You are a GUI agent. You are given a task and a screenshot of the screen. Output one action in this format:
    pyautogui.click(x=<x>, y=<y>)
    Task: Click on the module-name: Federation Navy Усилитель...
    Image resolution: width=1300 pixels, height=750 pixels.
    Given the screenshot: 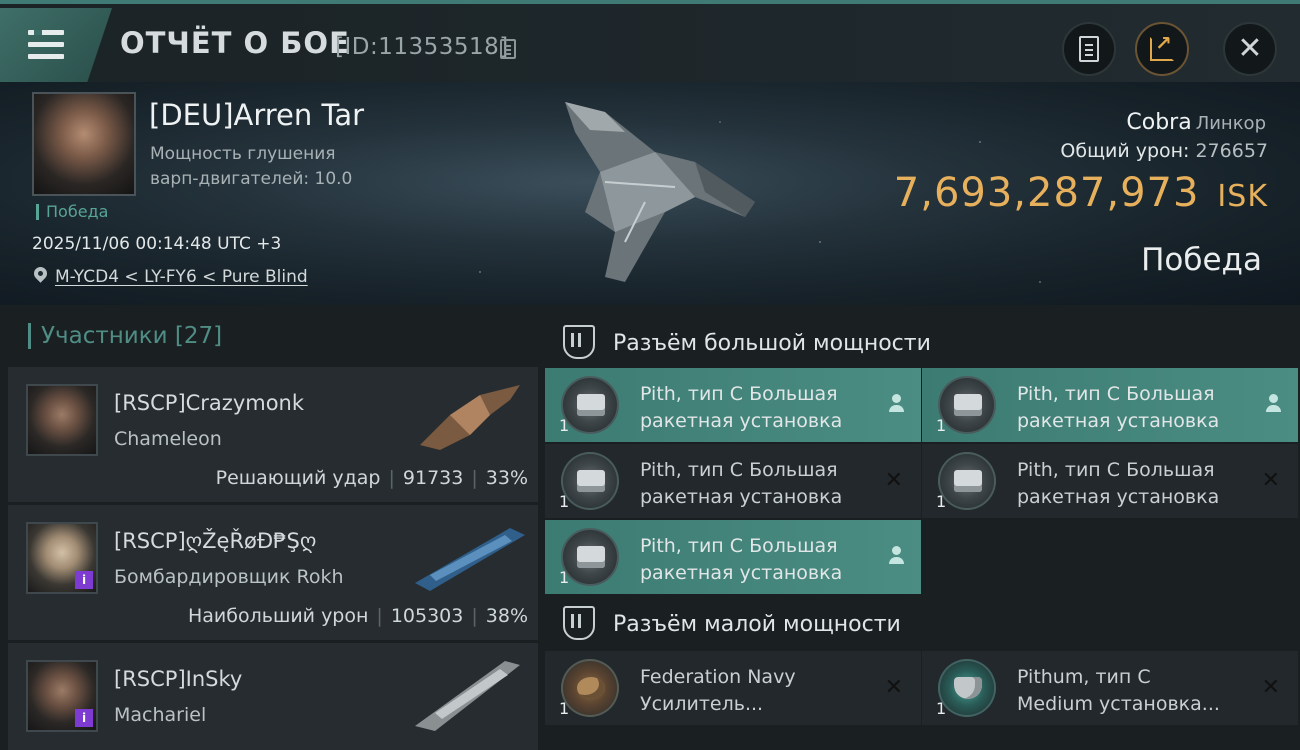 What is the action you would take?
    pyautogui.click(x=755, y=691)
    